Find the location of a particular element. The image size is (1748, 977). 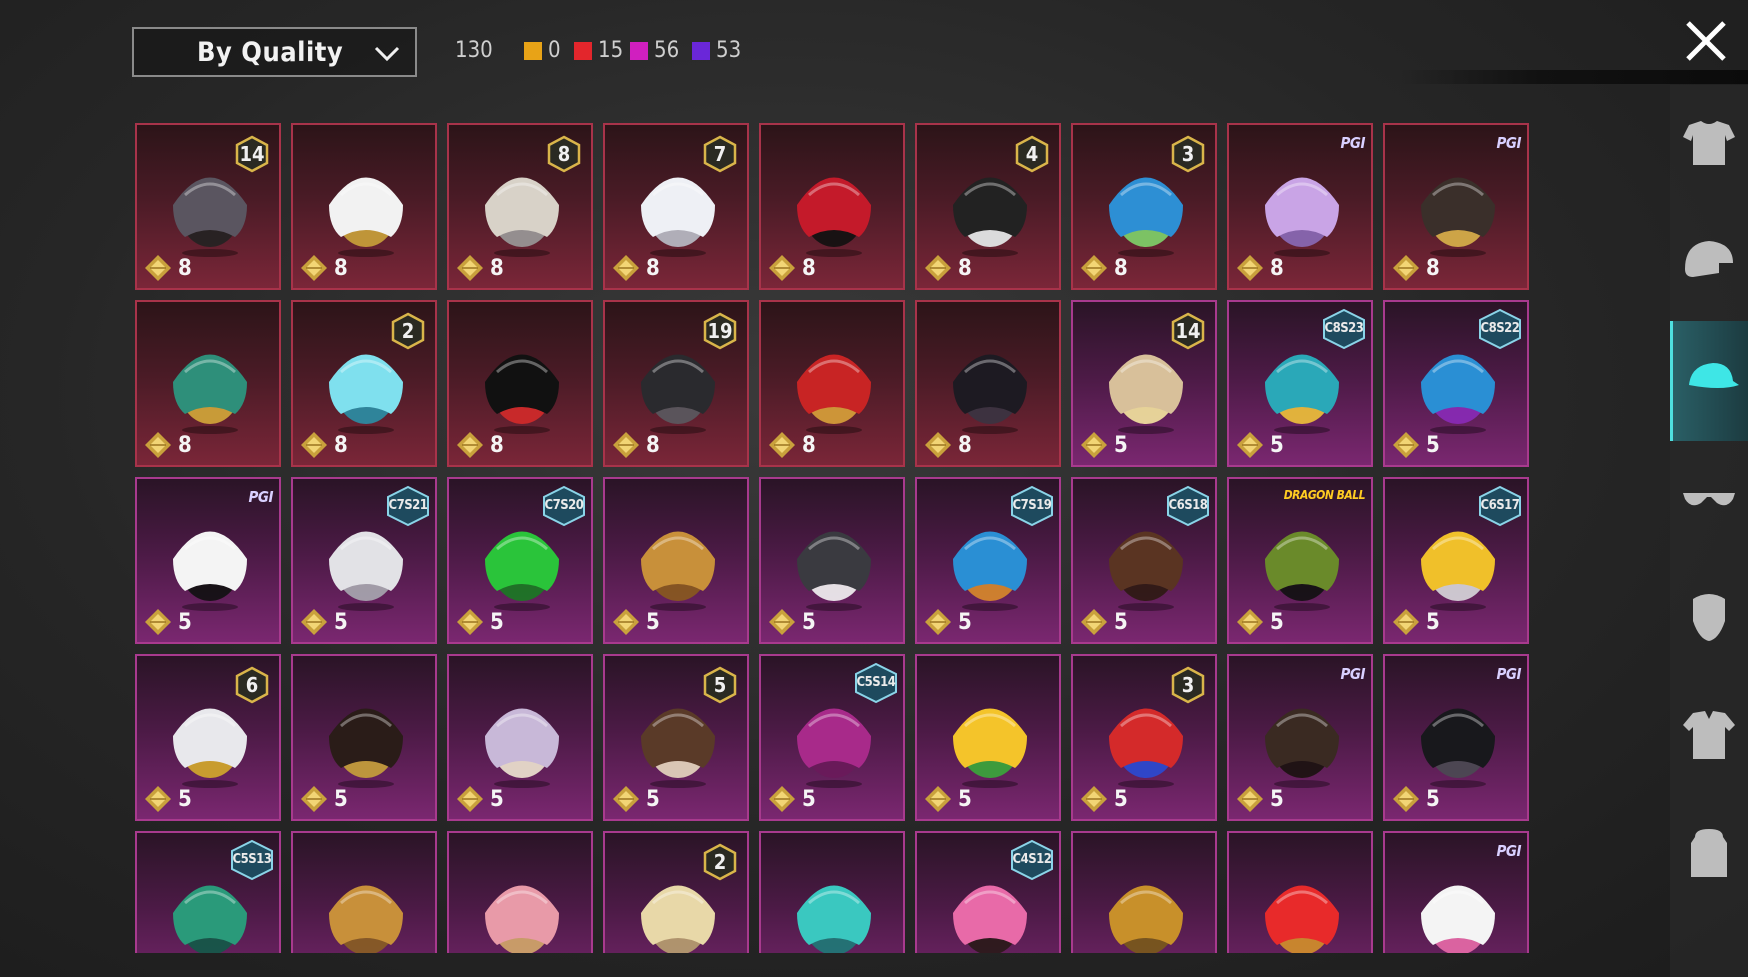

badge-label: C6S17 is located at coordinates (1500, 505).